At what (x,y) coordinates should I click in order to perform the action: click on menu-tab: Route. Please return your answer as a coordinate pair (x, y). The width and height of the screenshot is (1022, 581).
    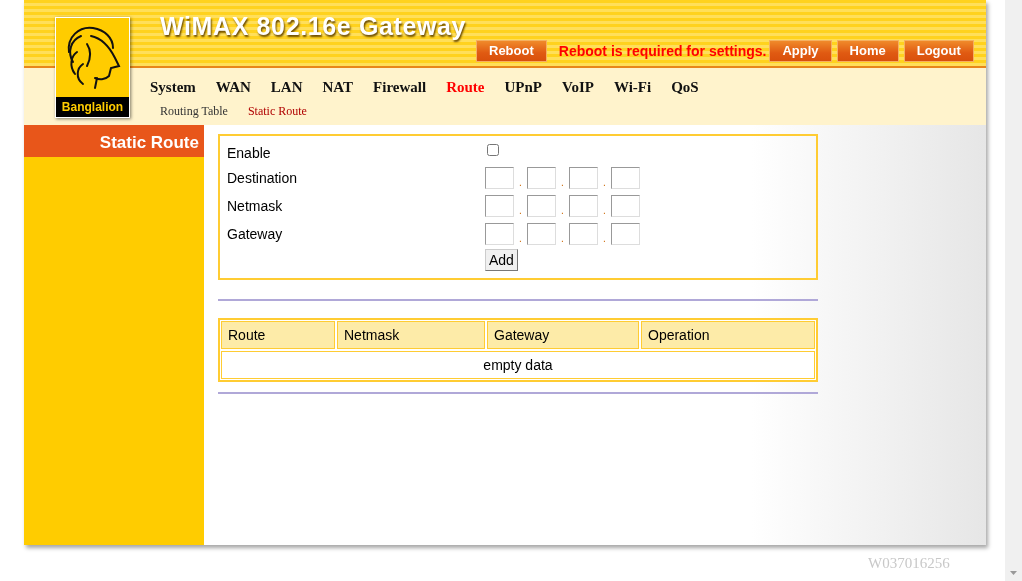
    Looking at the image, I should click on (465, 89).